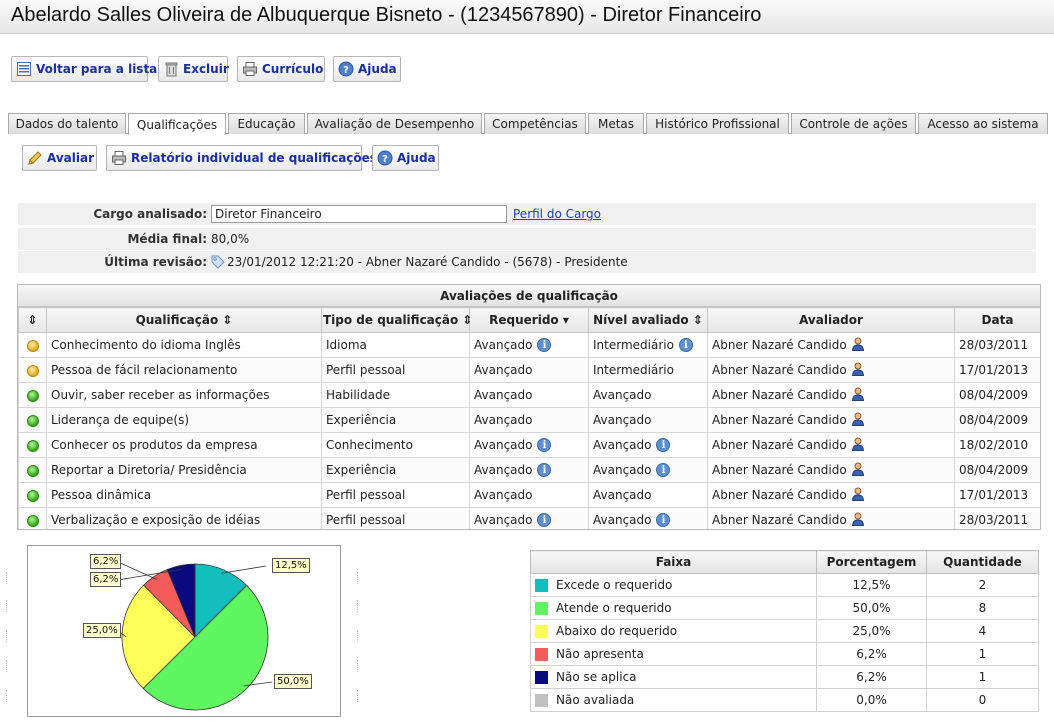 This screenshot has height=722, width=1054. What do you see at coordinates (97, 69) in the screenshot?
I see `back-to-list-label: Voltar para a lista` at bounding box center [97, 69].